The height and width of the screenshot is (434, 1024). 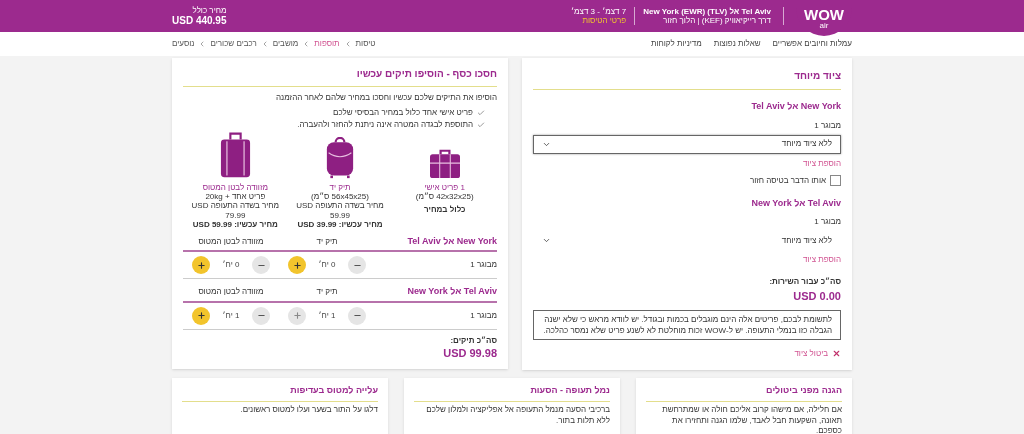 I want to click on logo-text: WOW, so click(x=824, y=14).